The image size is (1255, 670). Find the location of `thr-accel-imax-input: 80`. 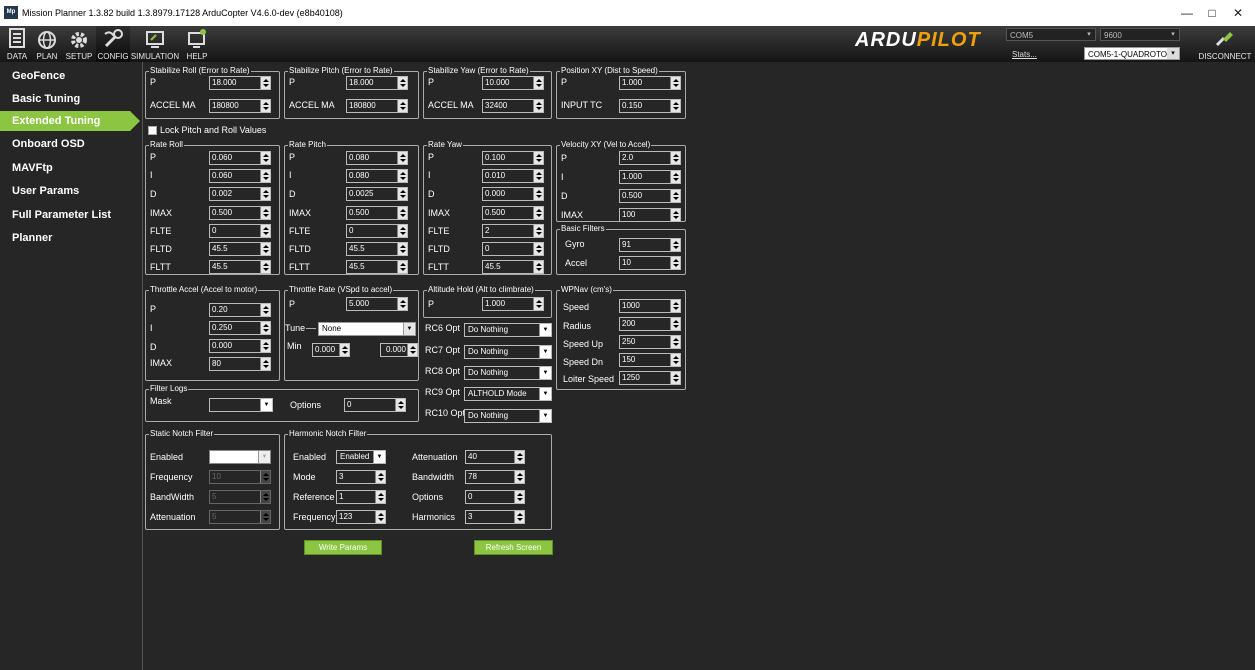

thr-accel-imax-input: 80 is located at coordinates (240, 364).